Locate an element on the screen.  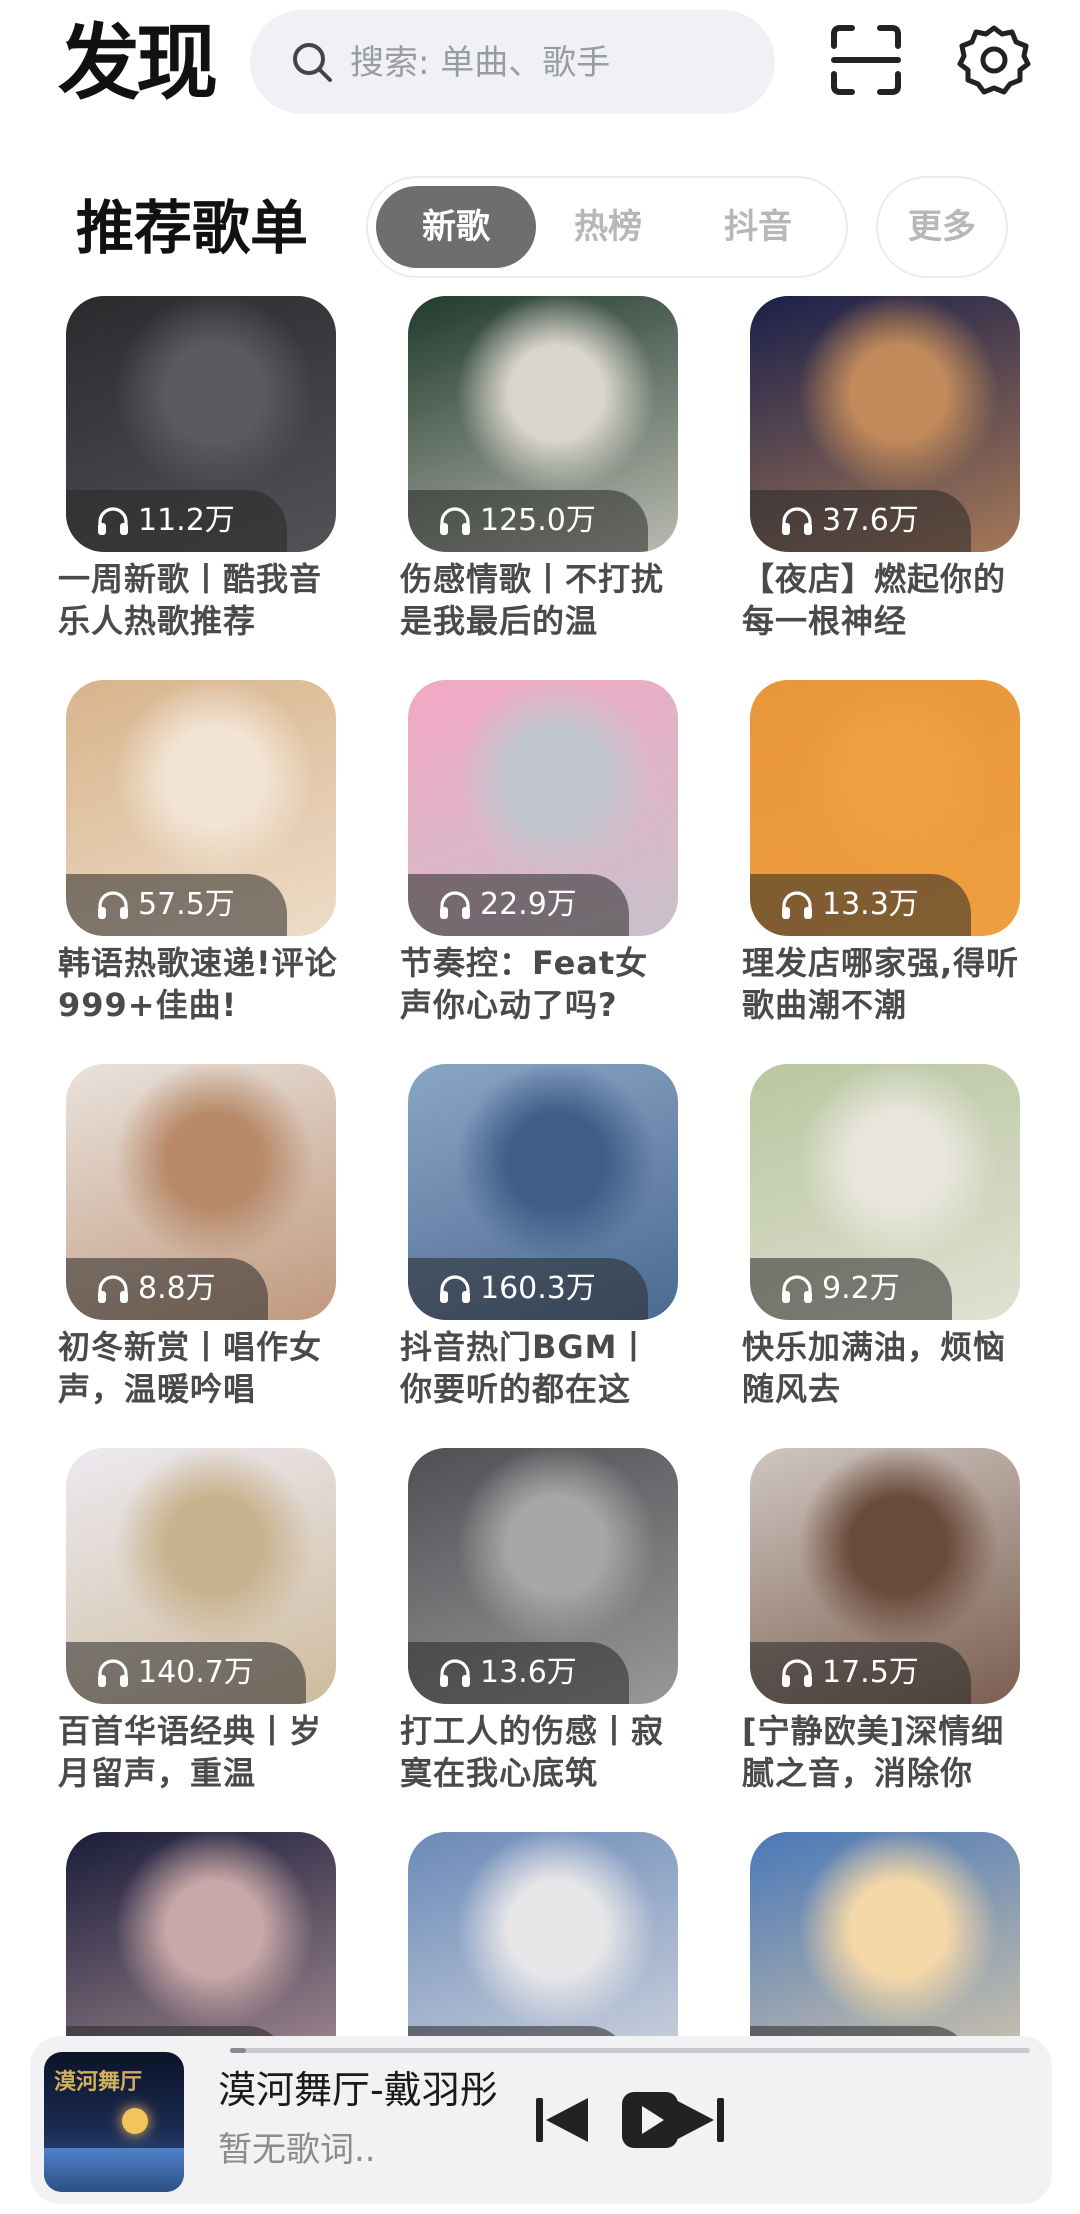
playlist-cover: 8.8万 is located at coordinates (201, 1192).